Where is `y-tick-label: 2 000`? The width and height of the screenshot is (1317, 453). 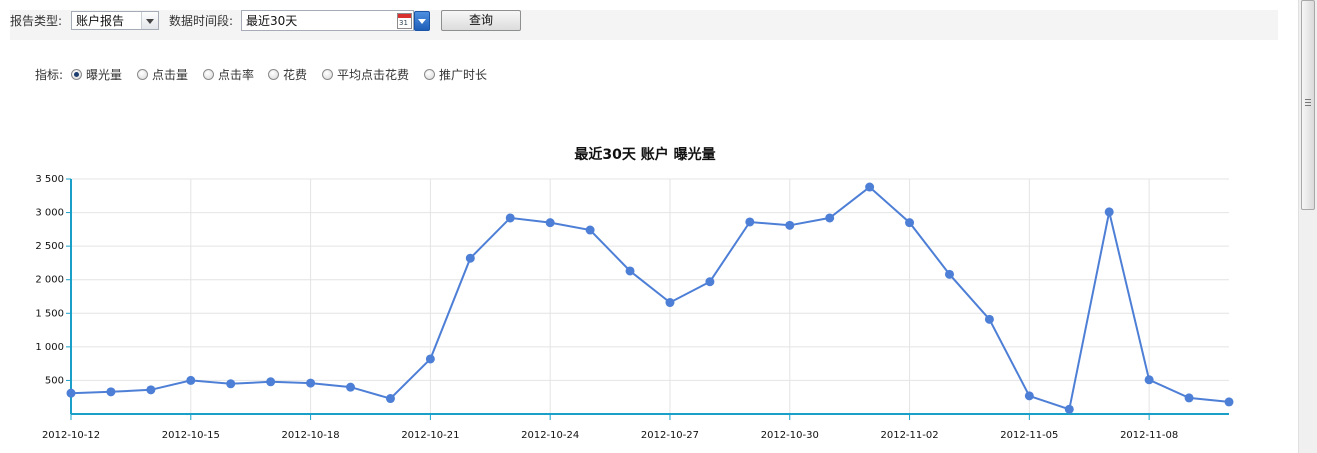 y-tick-label: 2 000 is located at coordinates (49, 280).